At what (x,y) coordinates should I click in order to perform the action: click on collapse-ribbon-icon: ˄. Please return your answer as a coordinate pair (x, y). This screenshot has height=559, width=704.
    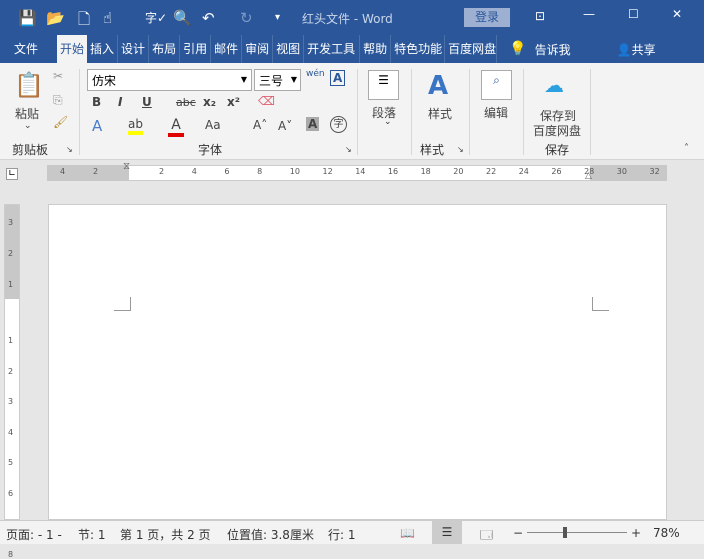
    Looking at the image, I should click on (686, 148).